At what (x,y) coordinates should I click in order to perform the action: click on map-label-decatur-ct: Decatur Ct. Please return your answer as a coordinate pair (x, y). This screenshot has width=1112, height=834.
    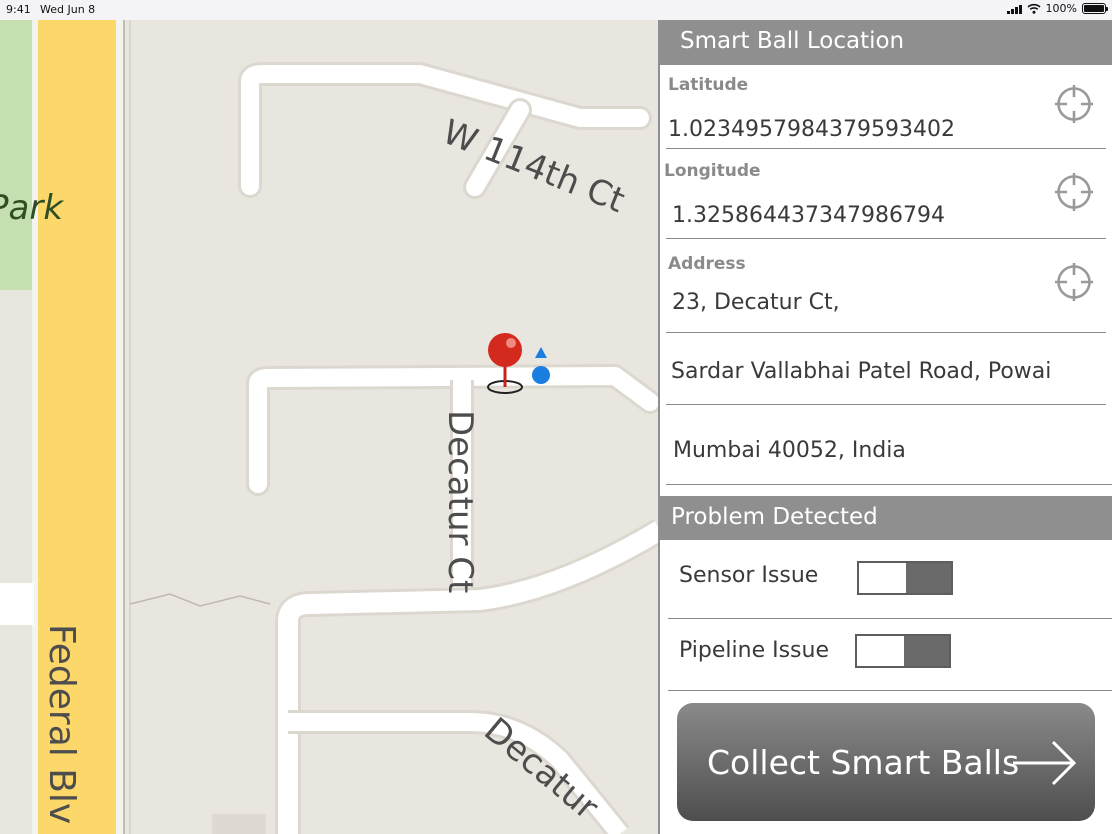
    Looking at the image, I should click on (460, 502).